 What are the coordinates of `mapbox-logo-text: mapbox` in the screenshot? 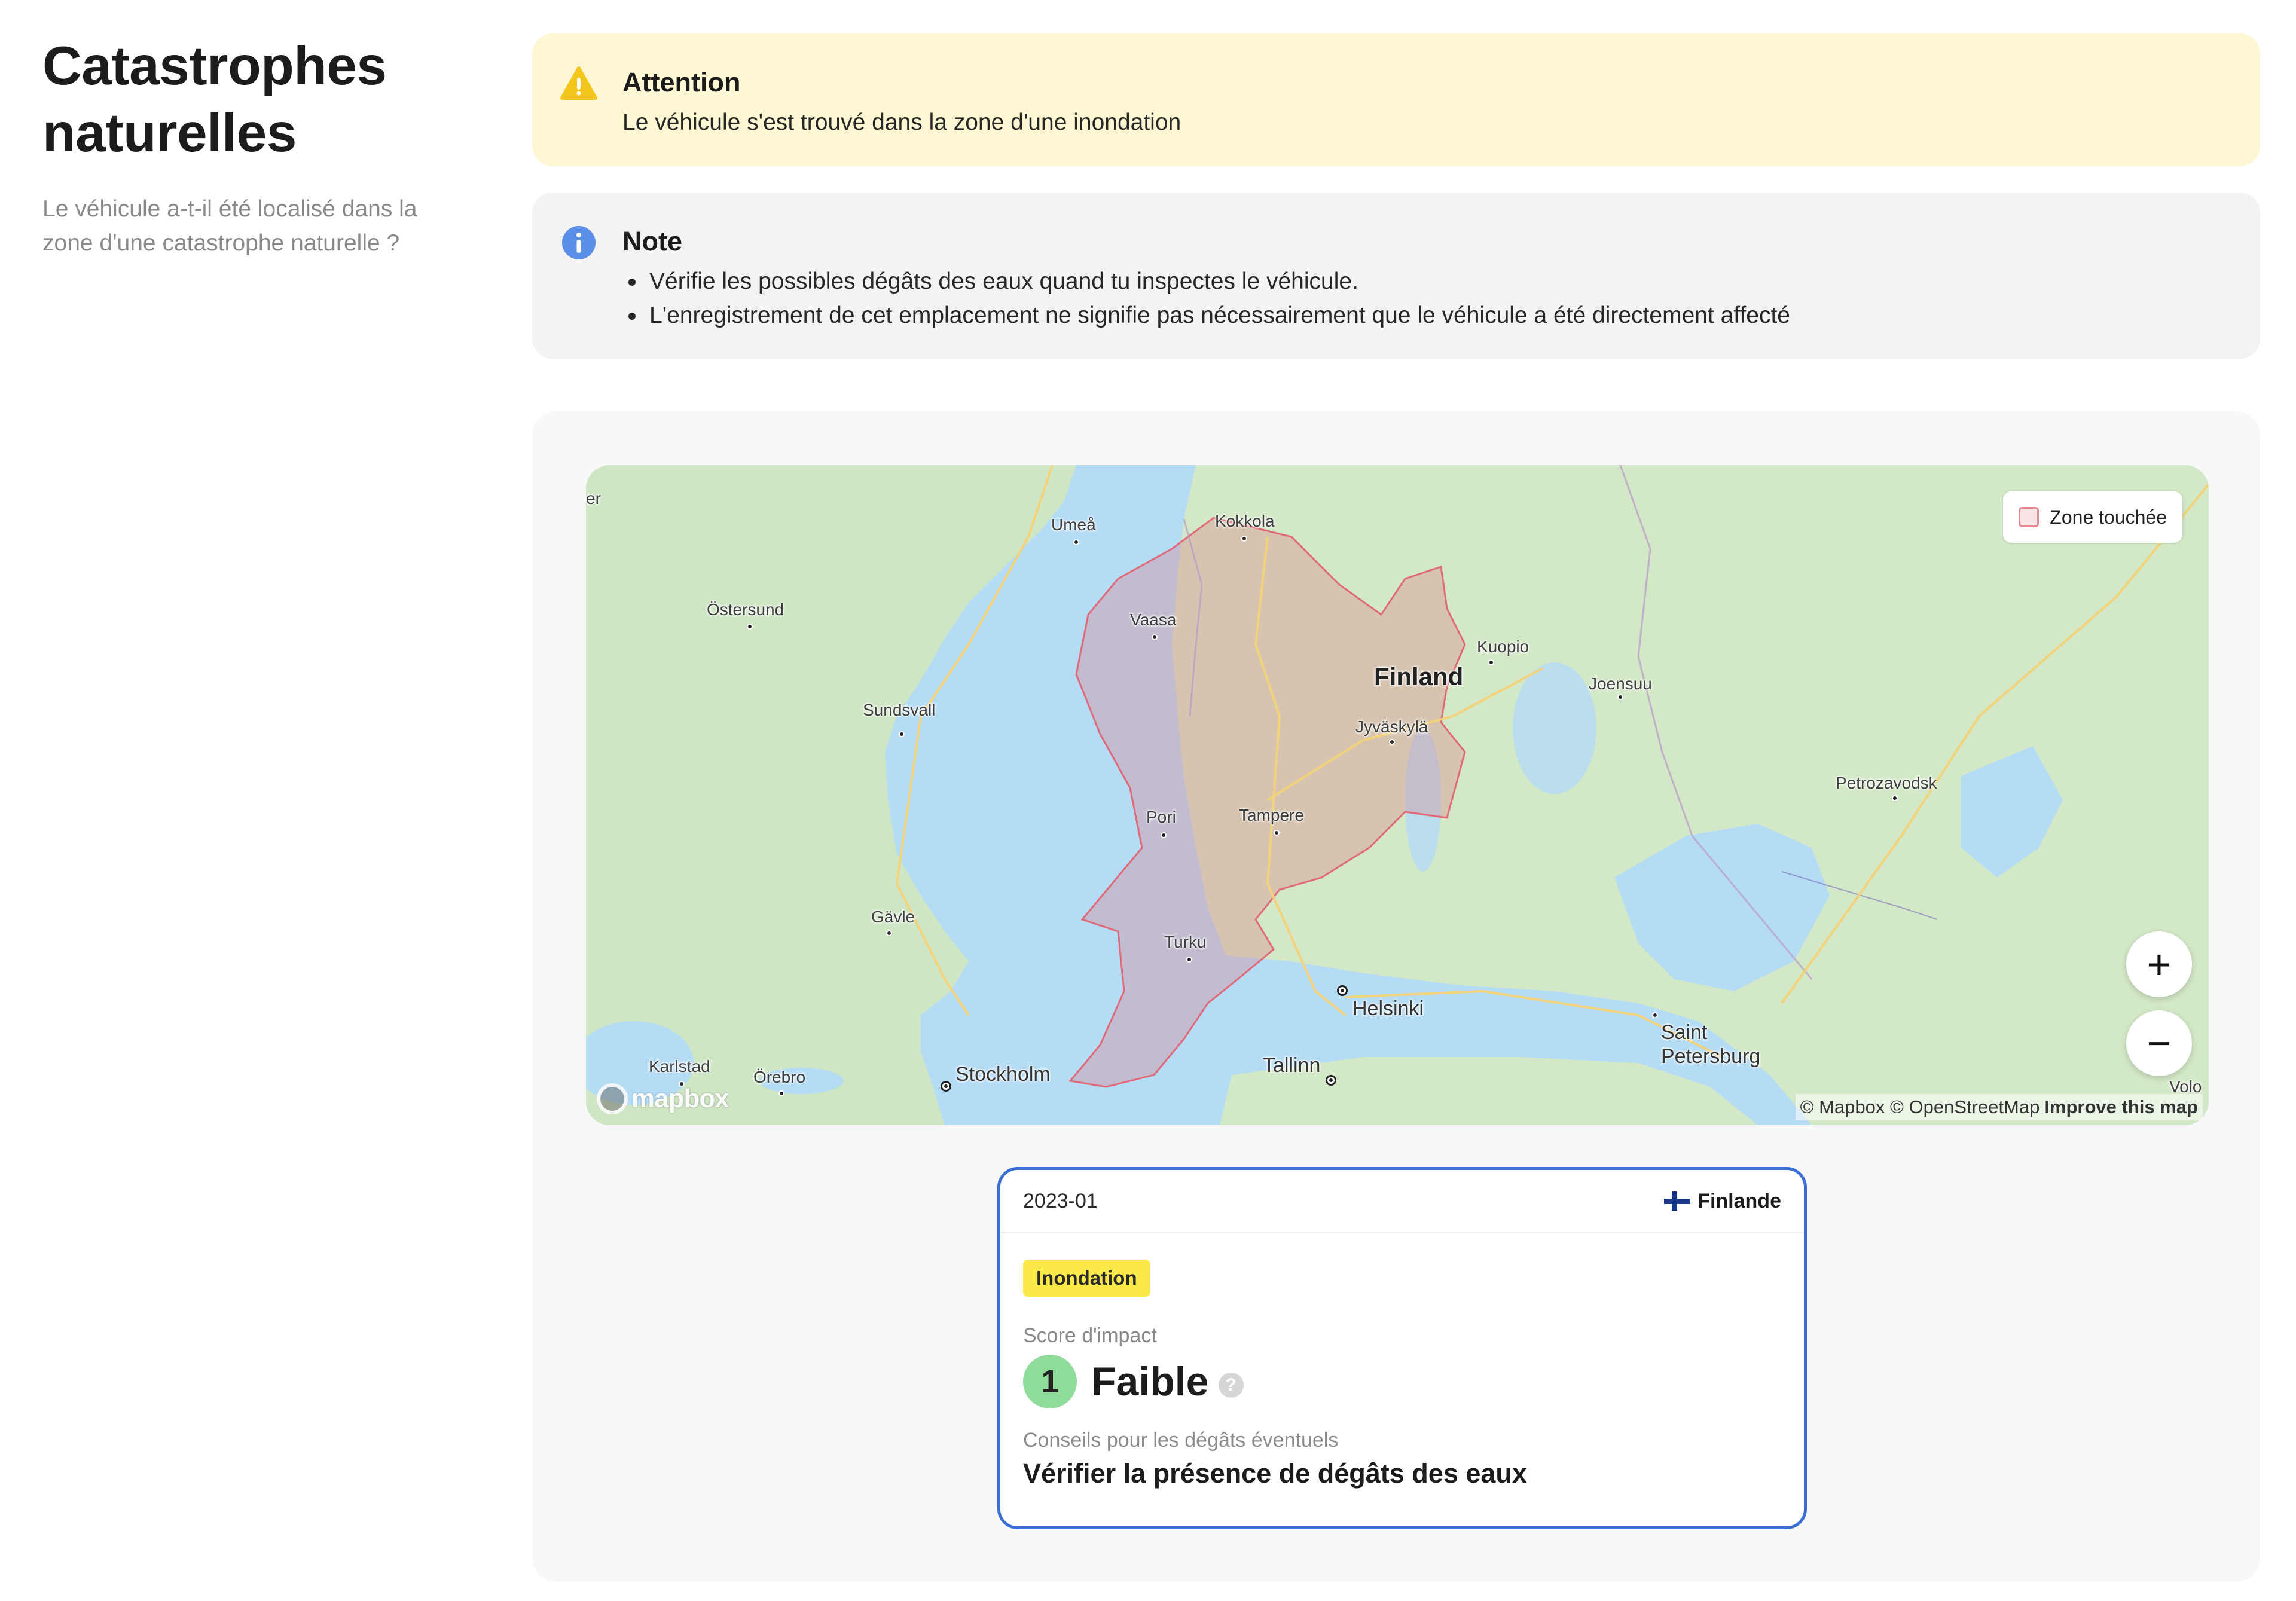 It's located at (680, 1098).